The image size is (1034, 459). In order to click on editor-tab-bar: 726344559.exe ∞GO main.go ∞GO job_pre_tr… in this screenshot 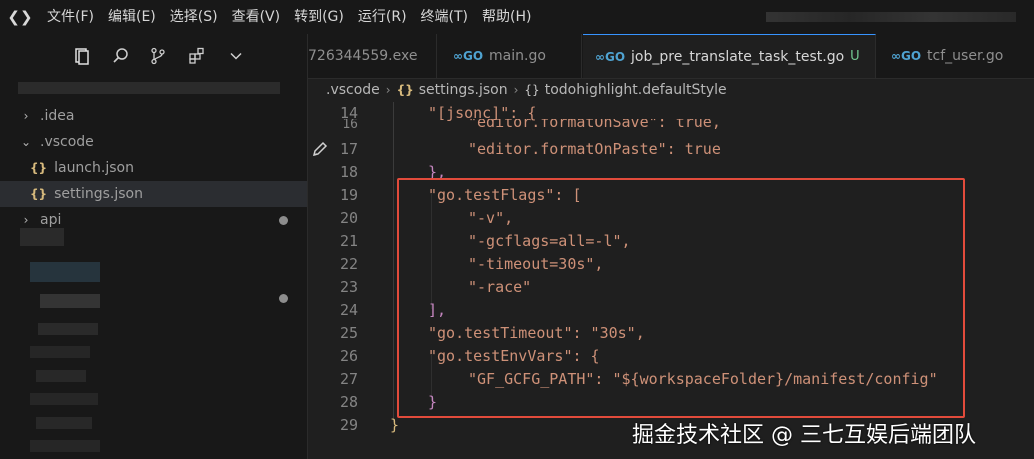, I will do `click(671, 56)`.